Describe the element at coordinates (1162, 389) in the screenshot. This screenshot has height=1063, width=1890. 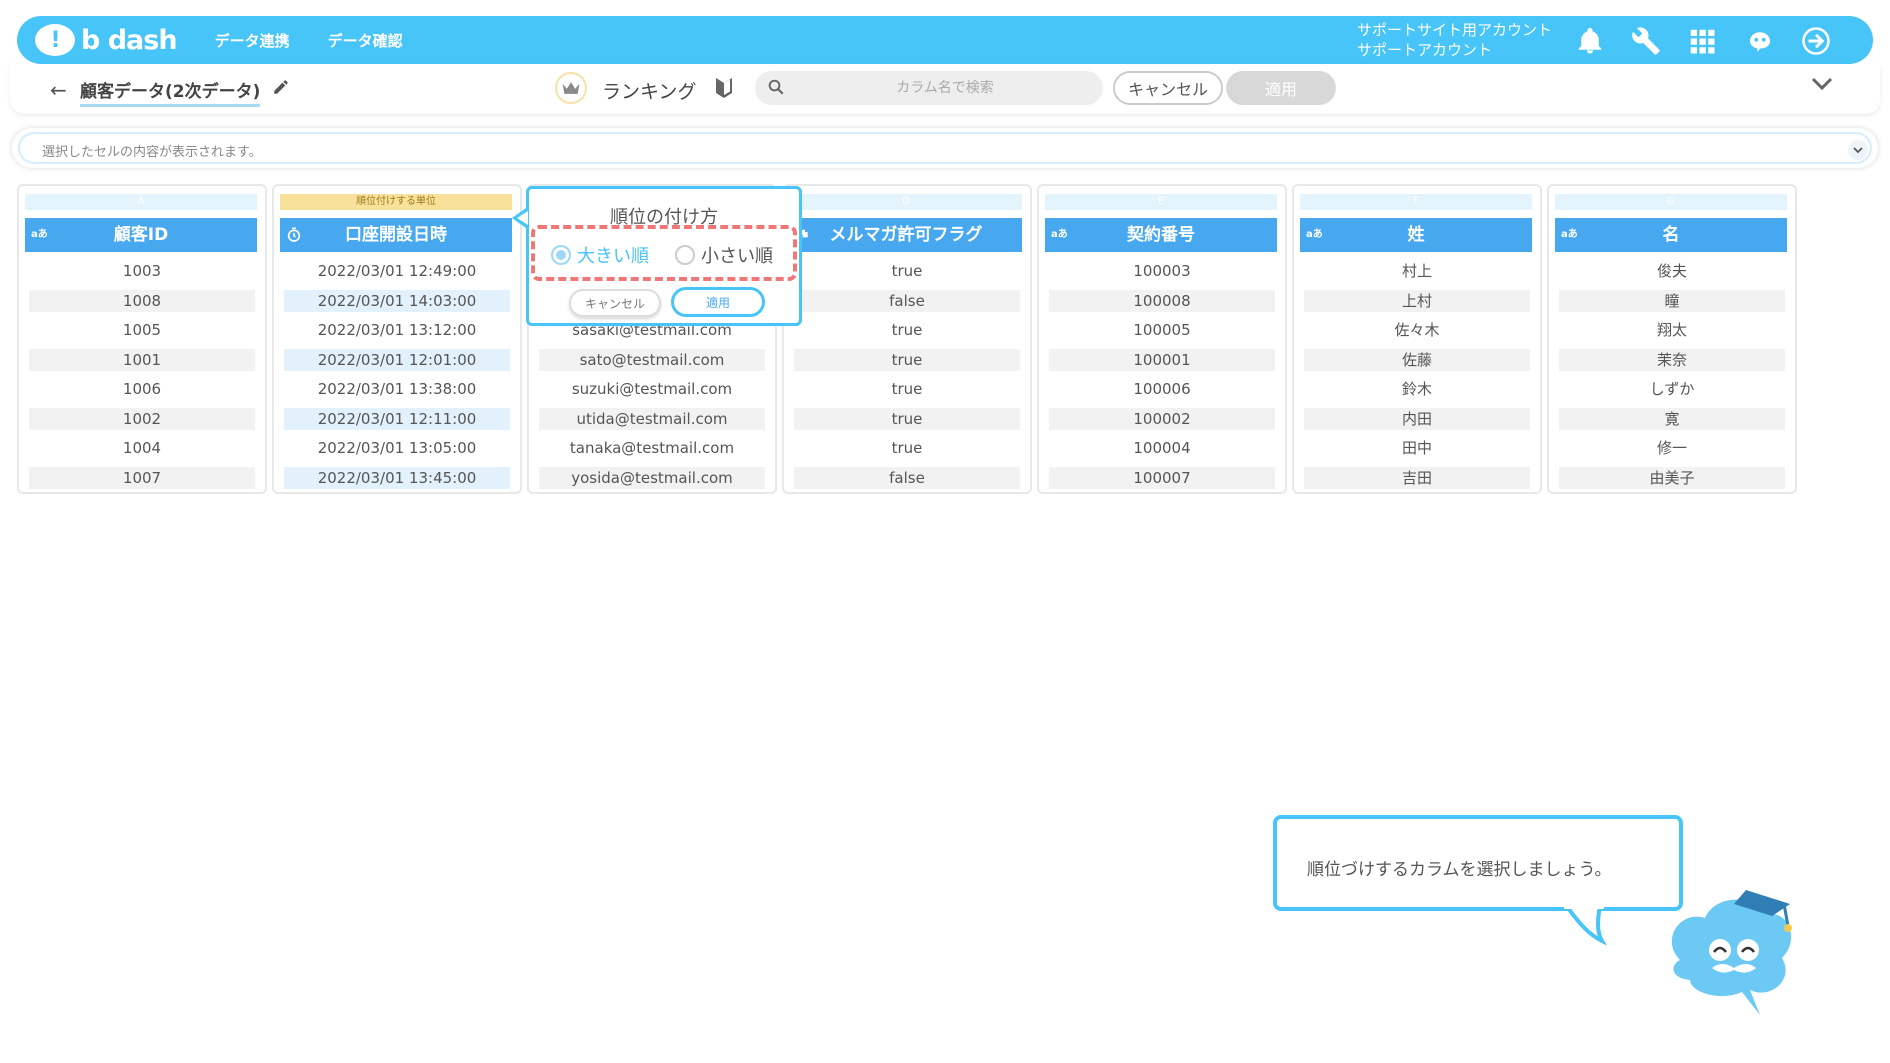
I see `table-cell: 100006` at that location.